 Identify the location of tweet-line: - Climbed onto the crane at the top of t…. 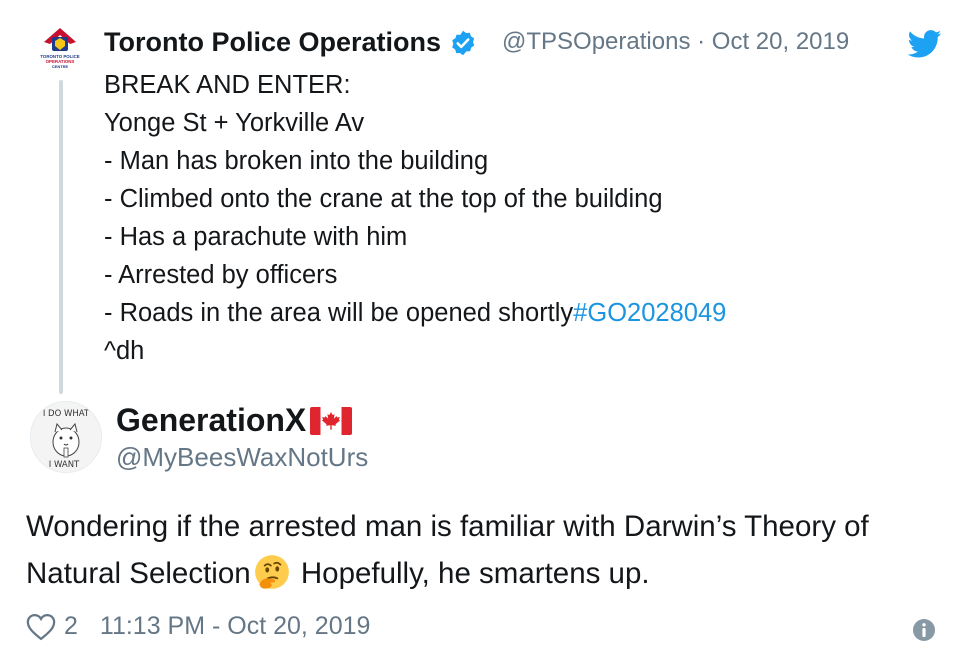
(383, 199).